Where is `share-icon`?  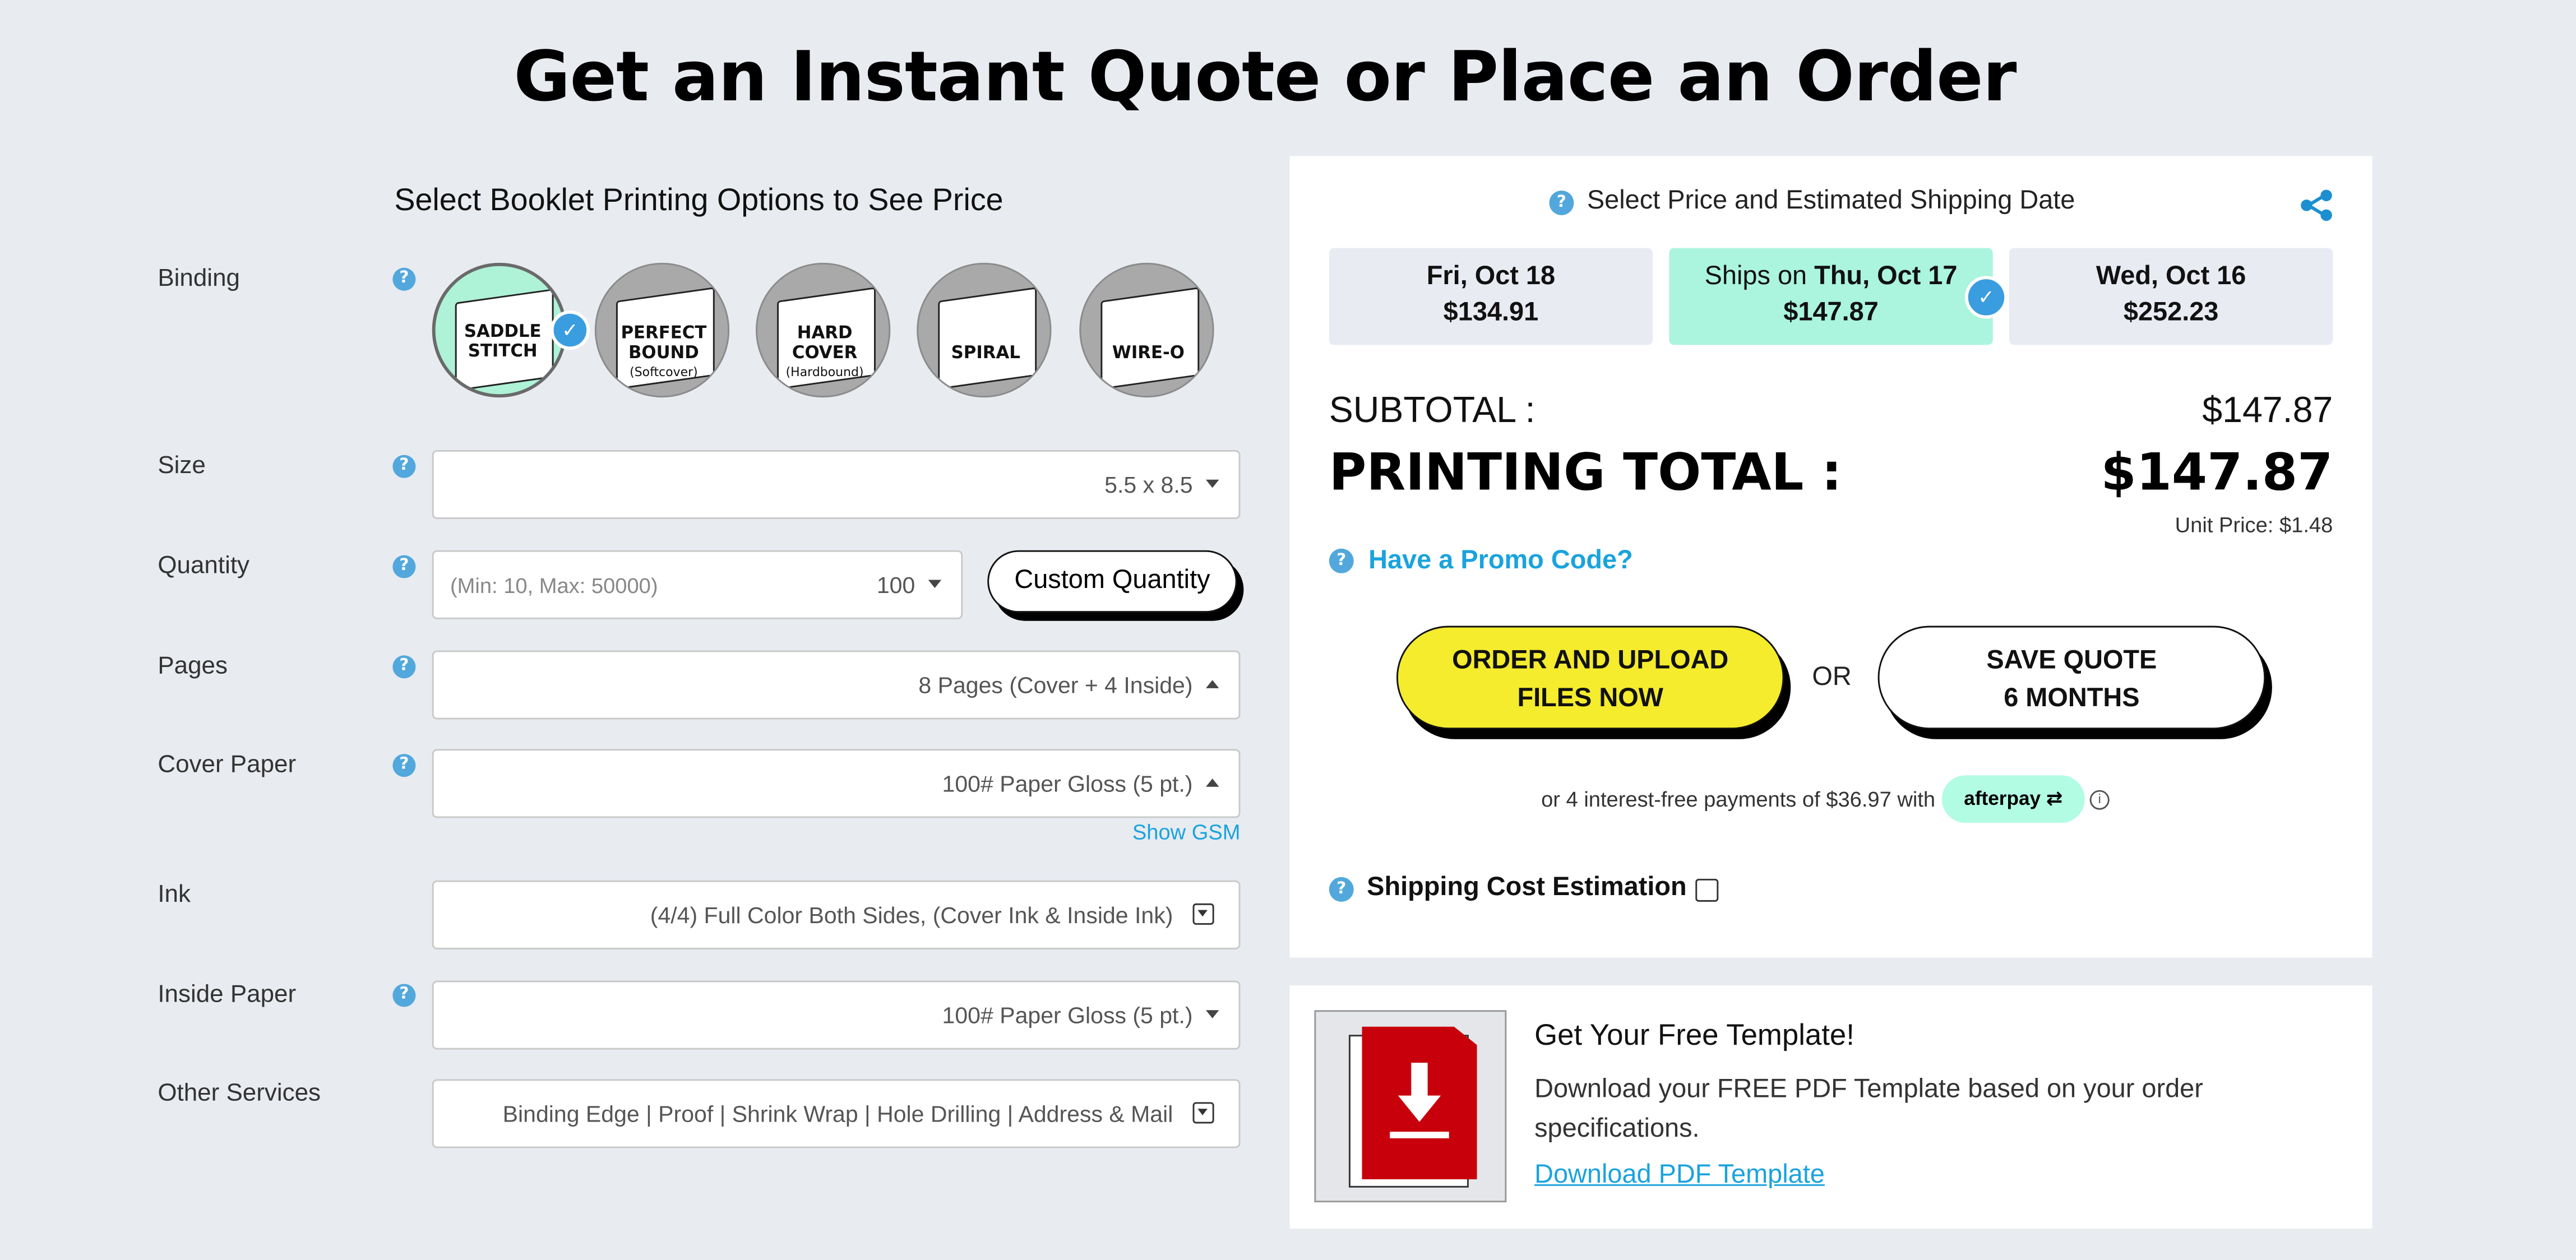
share-icon is located at coordinates (2316, 205).